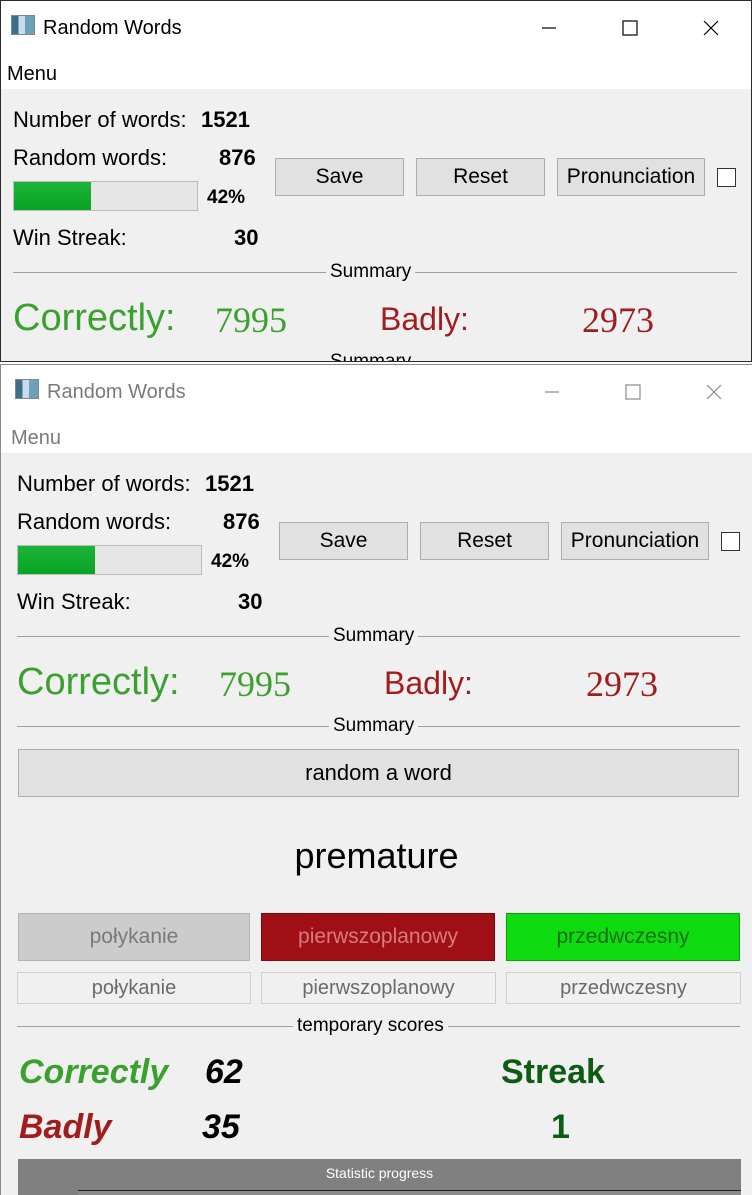 The height and width of the screenshot is (1195, 752). Describe the element at coordinates (65, 1127) in the screenshot. I see `temp-badly-label: Badly` at that location.